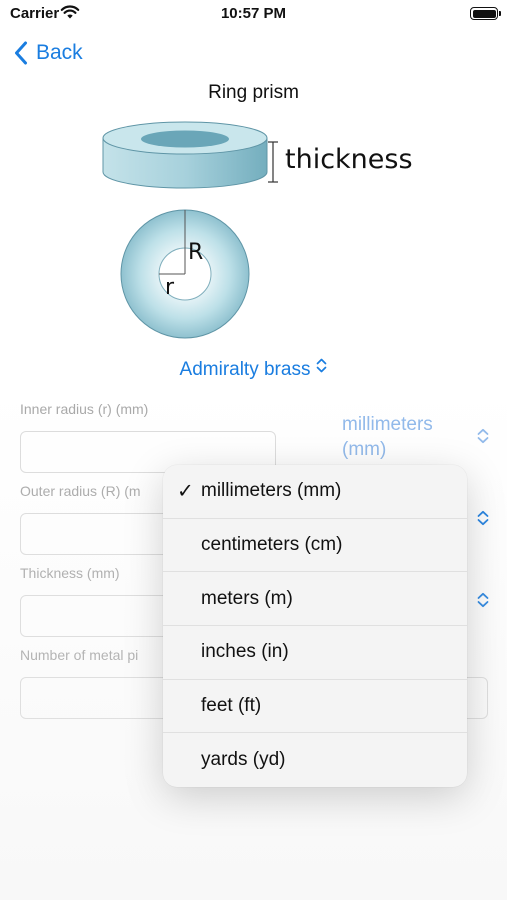  I want to click on back-button: Back, so click(48, 53).